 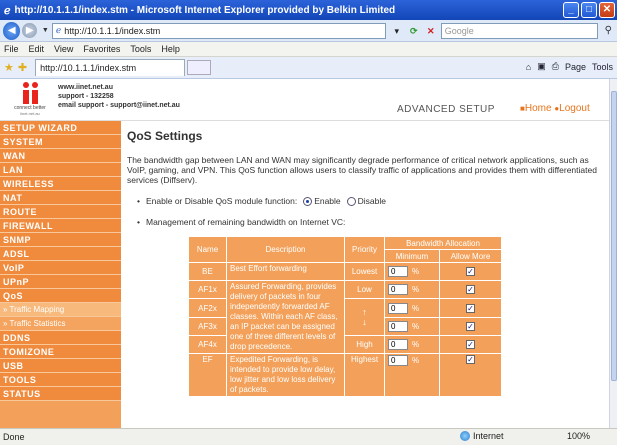 I want to click on sidebar-item-ddns: DDNS, so click(x=60, y=338).